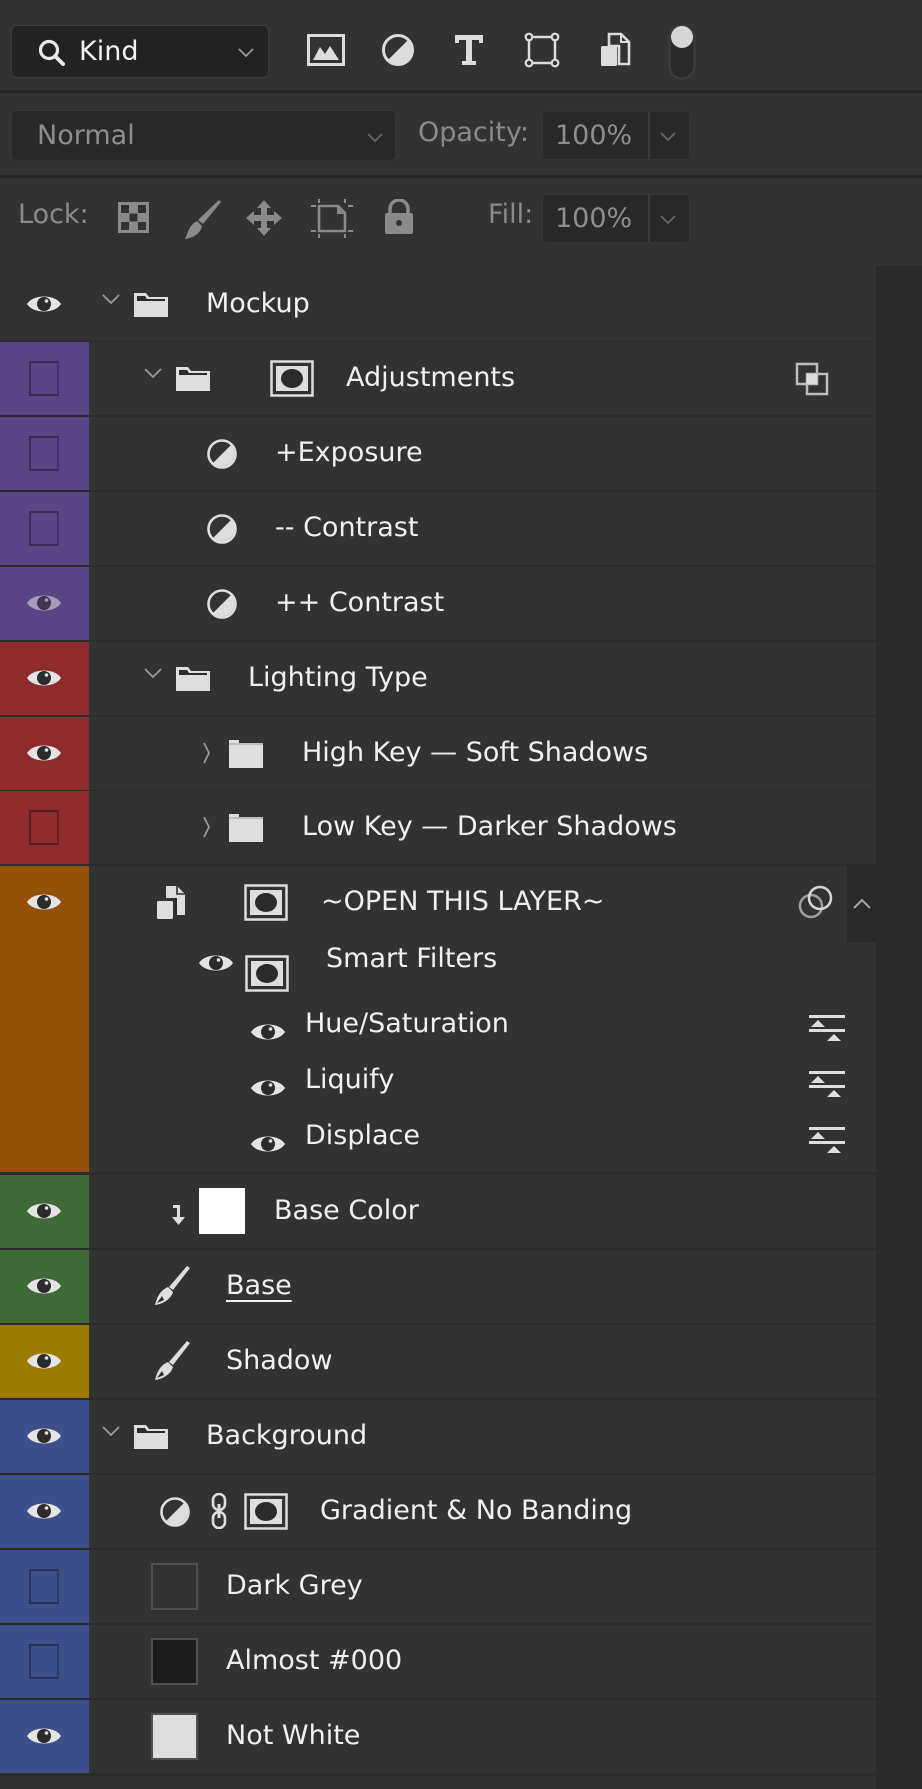  Describe the element at coordinates (294, 1585) in the screenshot. I see `layer-name: Dark Grey` at that location.